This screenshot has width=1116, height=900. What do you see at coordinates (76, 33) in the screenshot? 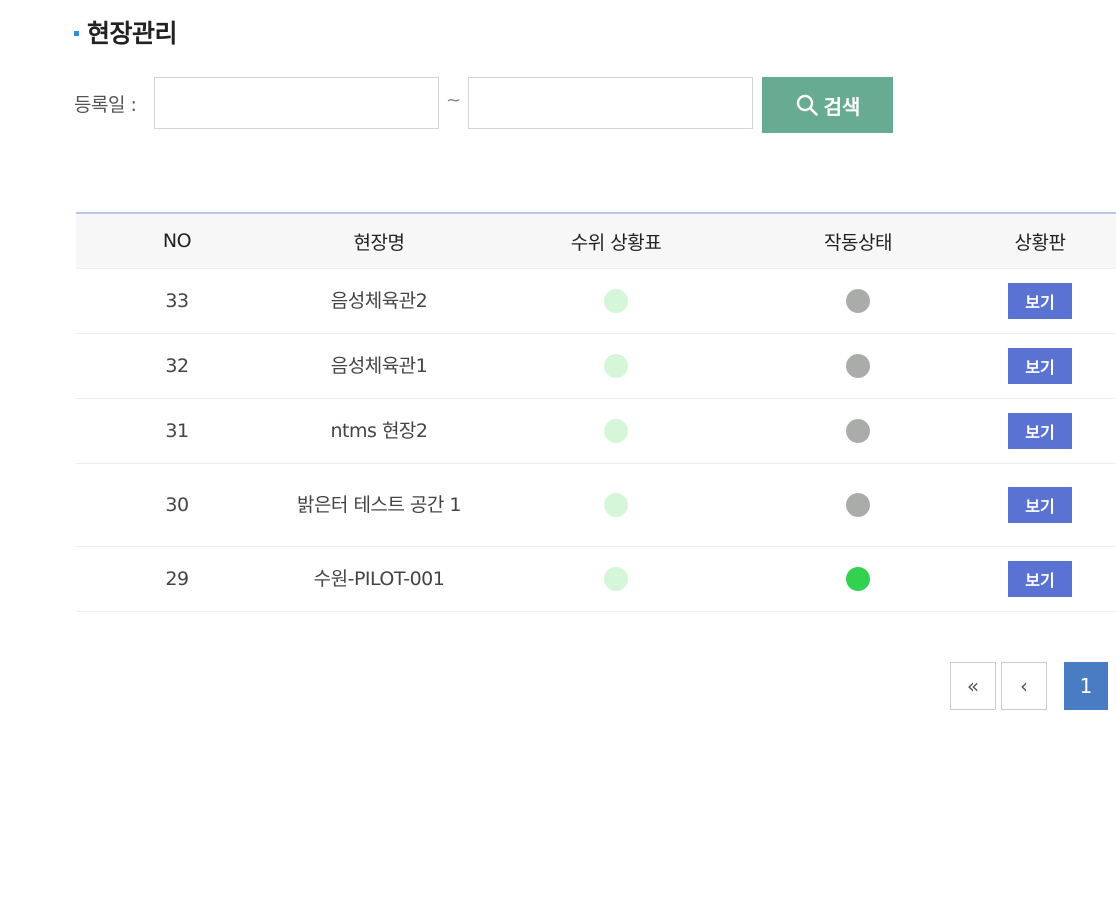
I see `title-marker-icon` at bounding box center [76, 33].